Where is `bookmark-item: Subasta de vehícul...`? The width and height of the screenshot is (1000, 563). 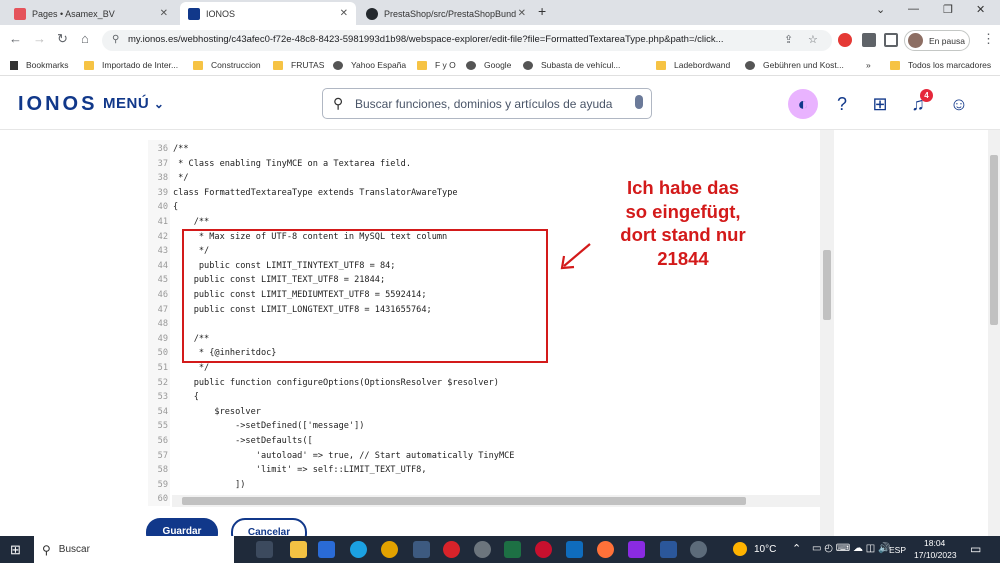 bookmark-item: Subasta de vehícul... is located at coordinates (571, 65).